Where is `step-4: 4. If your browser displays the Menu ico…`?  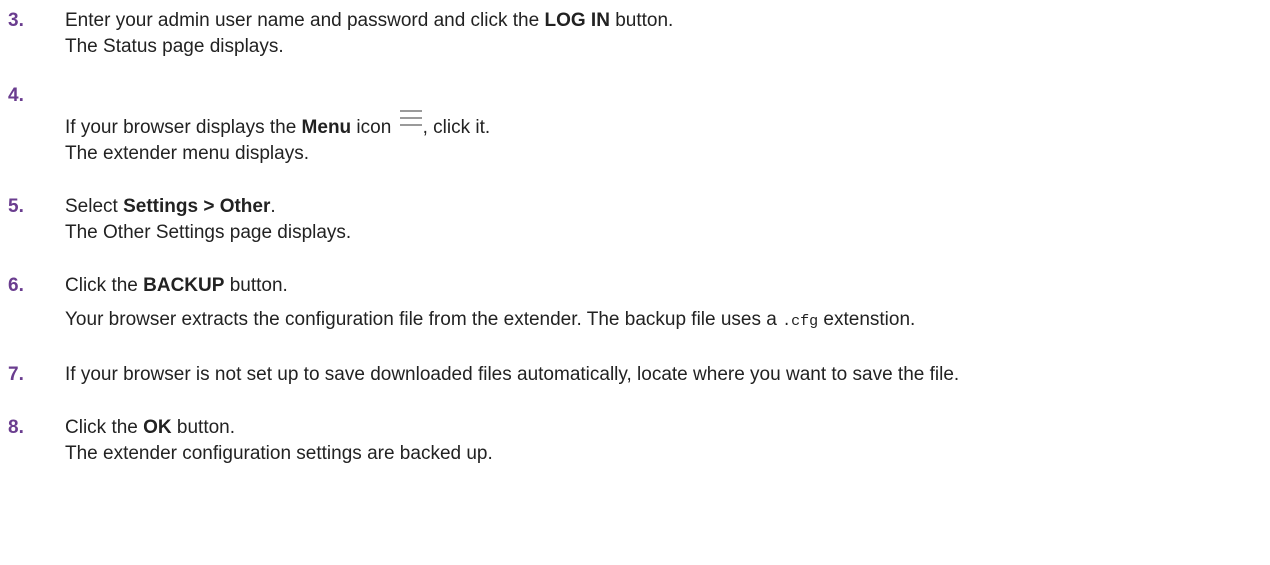 step-4: 4. If your browser displays the Menu ico… is located at coordinates (633, 126).